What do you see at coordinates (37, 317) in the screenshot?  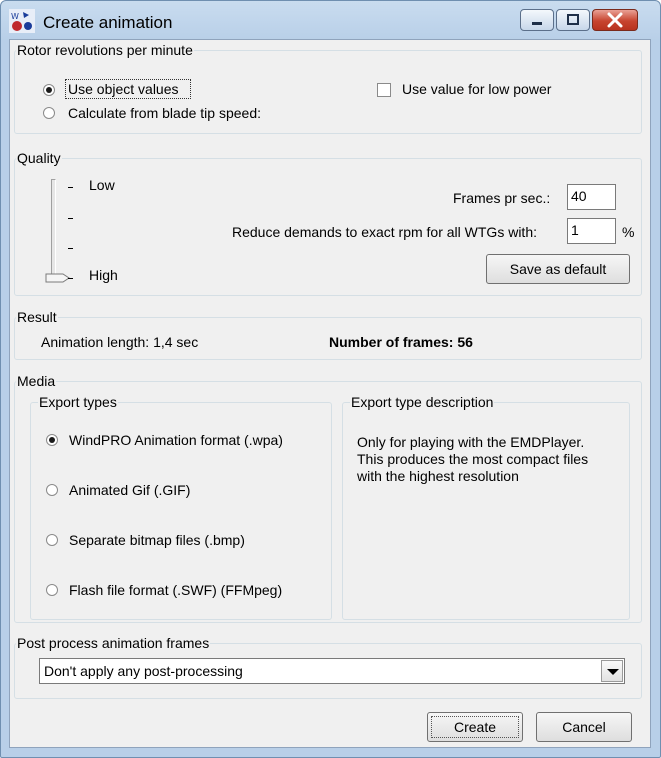 I see `result-legend: Result` at bounding box center [37, 317].